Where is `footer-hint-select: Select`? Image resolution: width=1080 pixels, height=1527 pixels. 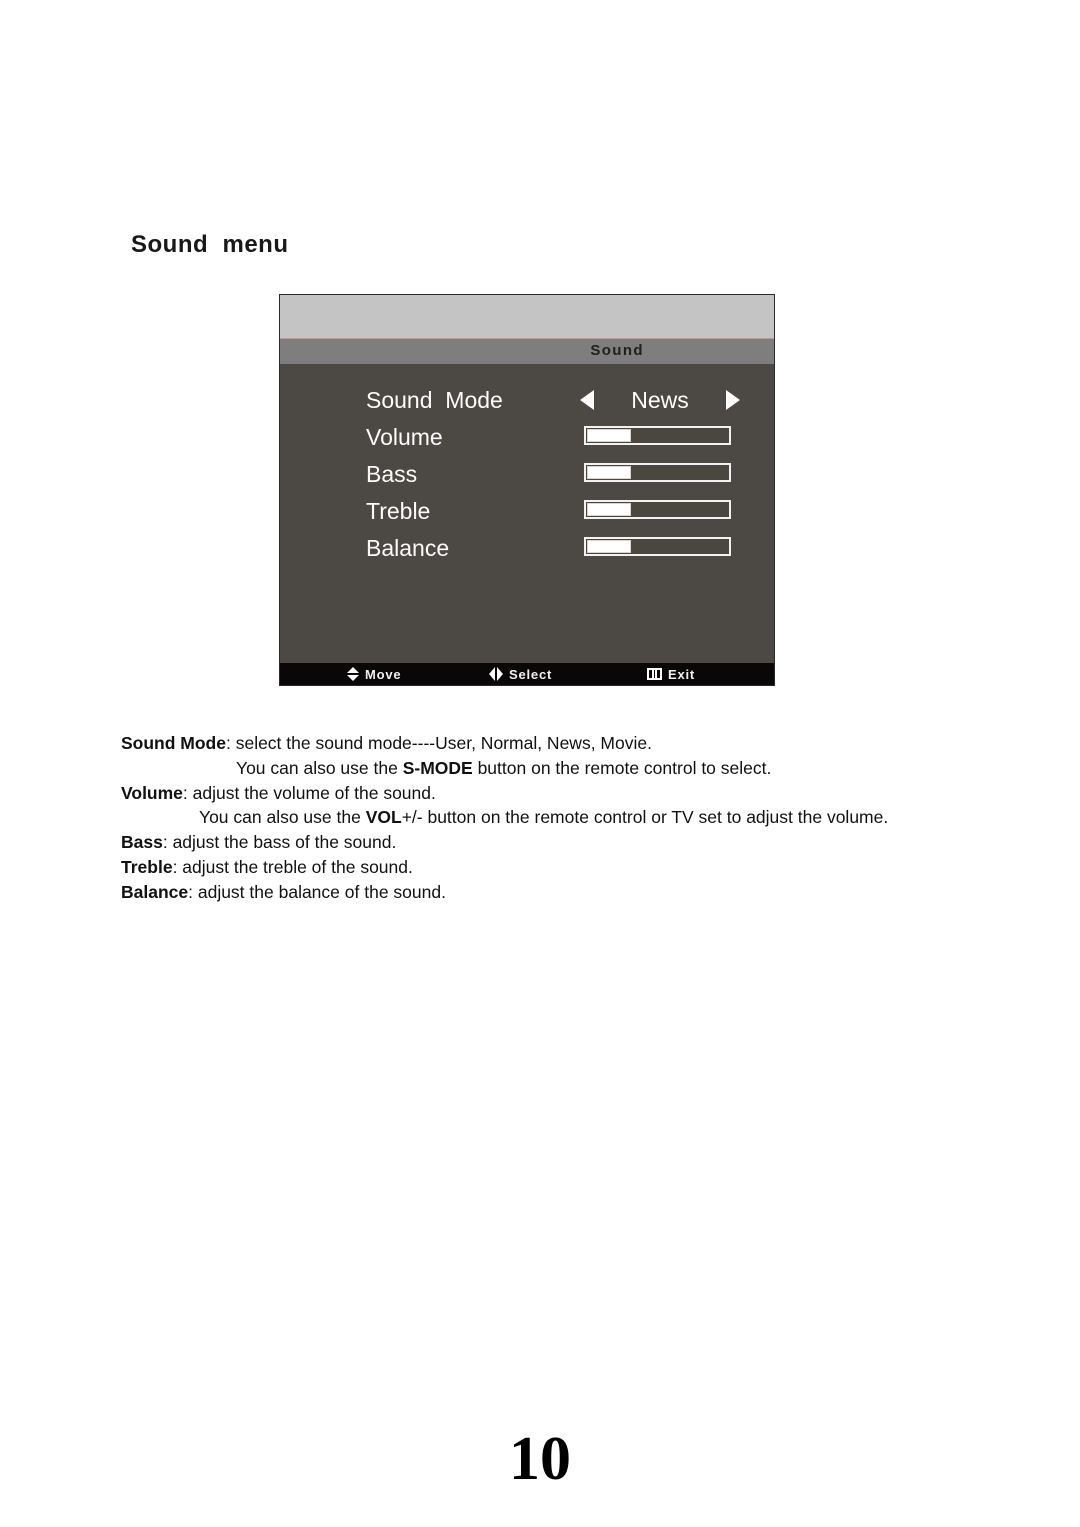
footer-hint-select: Select is located at coordinates (520, 674).